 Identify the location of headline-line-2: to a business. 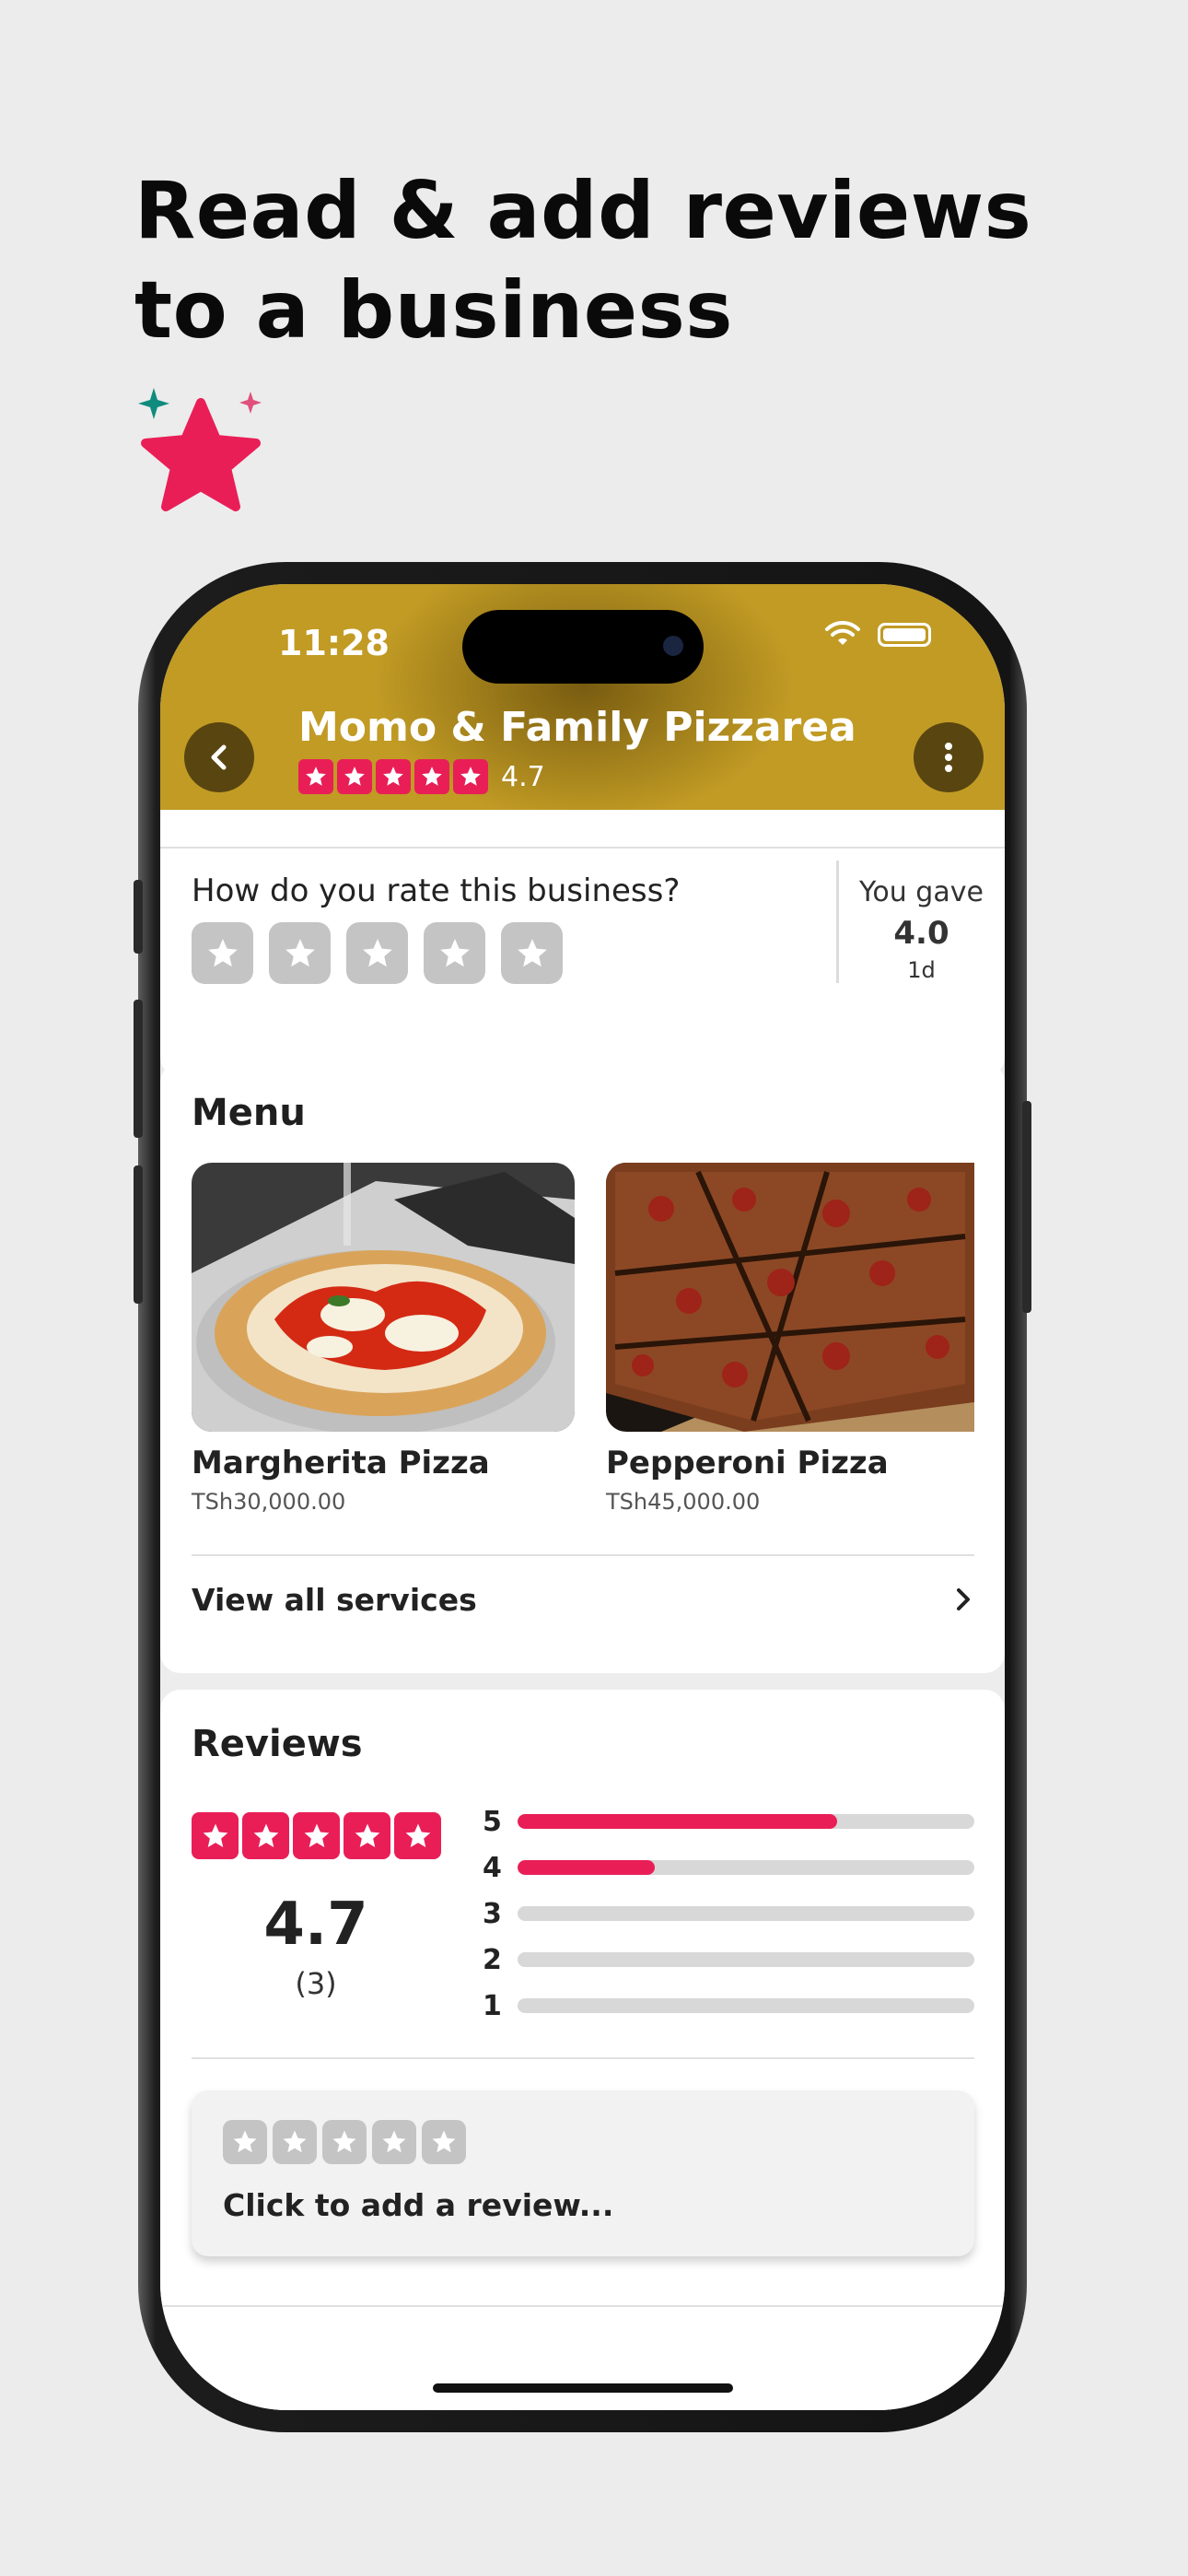
(433, 310).